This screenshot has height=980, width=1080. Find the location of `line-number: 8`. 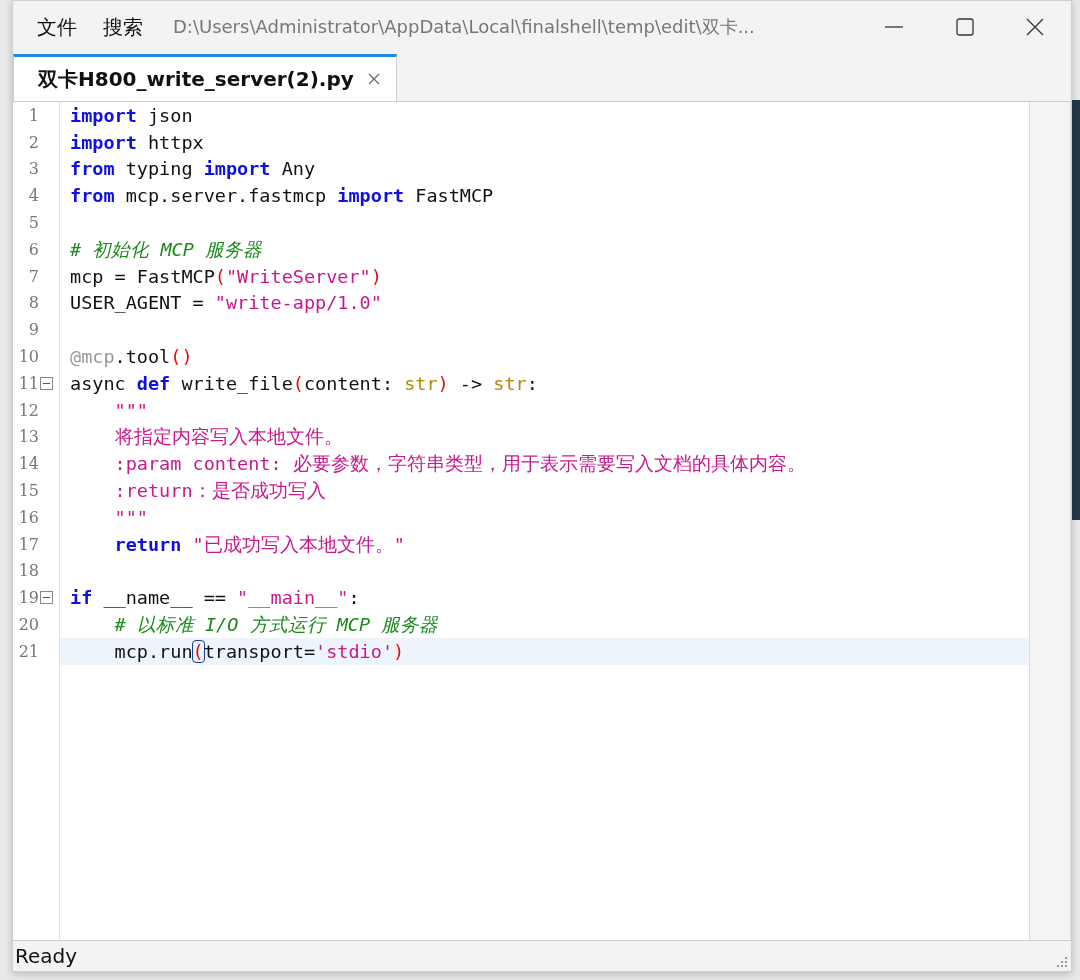

line-number: 8 is located at coordinates (33, 303).